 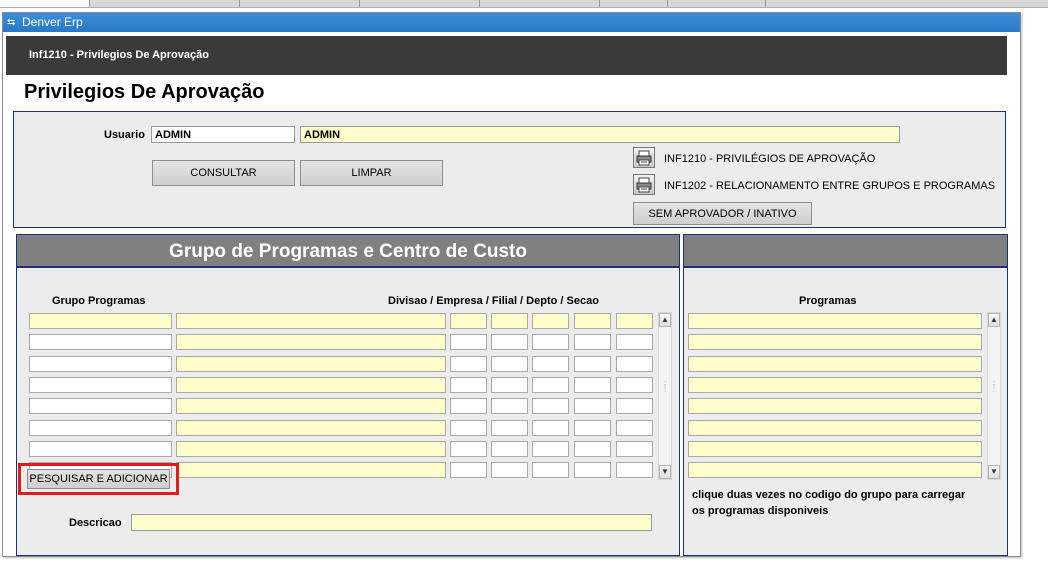 I want to click on app-icon: ⇆, so click(x=11, y=22).